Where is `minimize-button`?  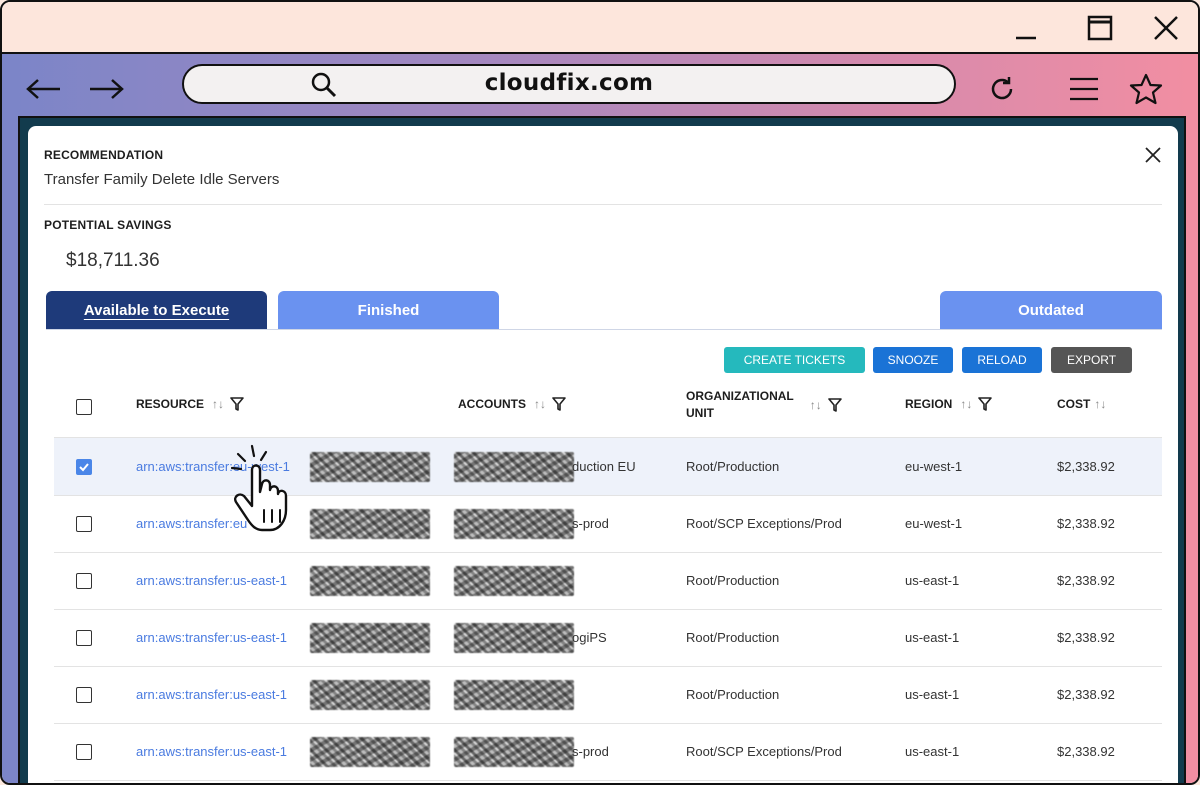 minimize-button is located at coordinates (1026, 28).